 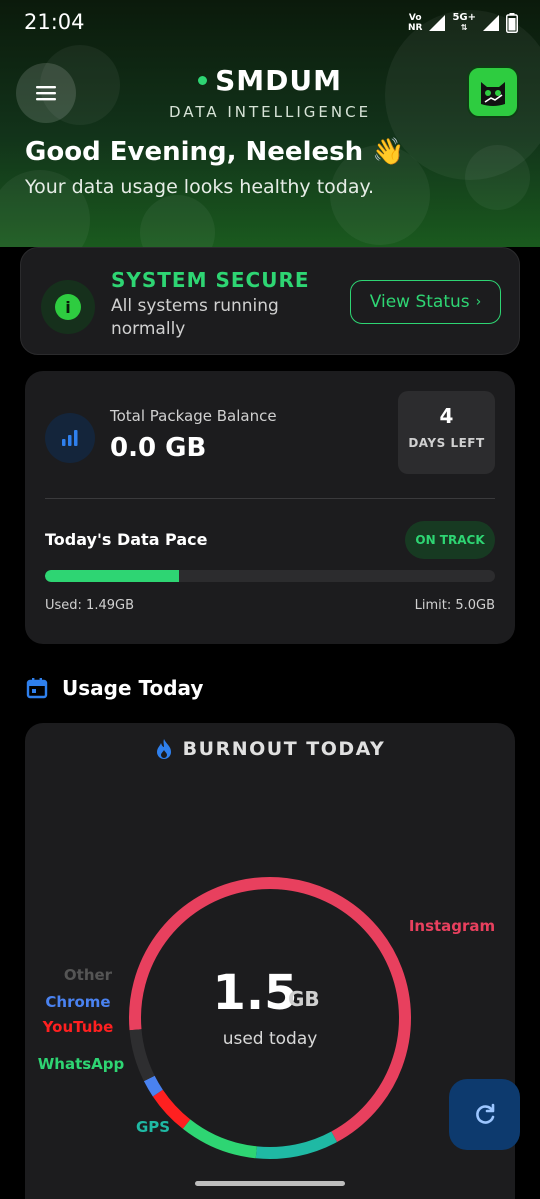 What do you see at coordinates (133, 688) in the screenshot?
I see `usage-today-title: Usage Today` at bounding box center [133, 688].